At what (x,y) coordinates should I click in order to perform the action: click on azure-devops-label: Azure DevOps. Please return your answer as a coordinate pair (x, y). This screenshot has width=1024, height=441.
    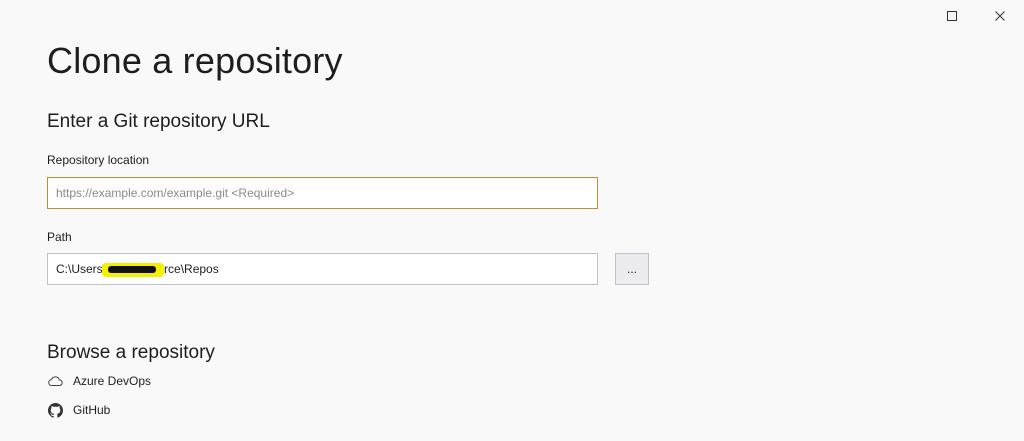
    Looking at the image, I should click on (112, 381).